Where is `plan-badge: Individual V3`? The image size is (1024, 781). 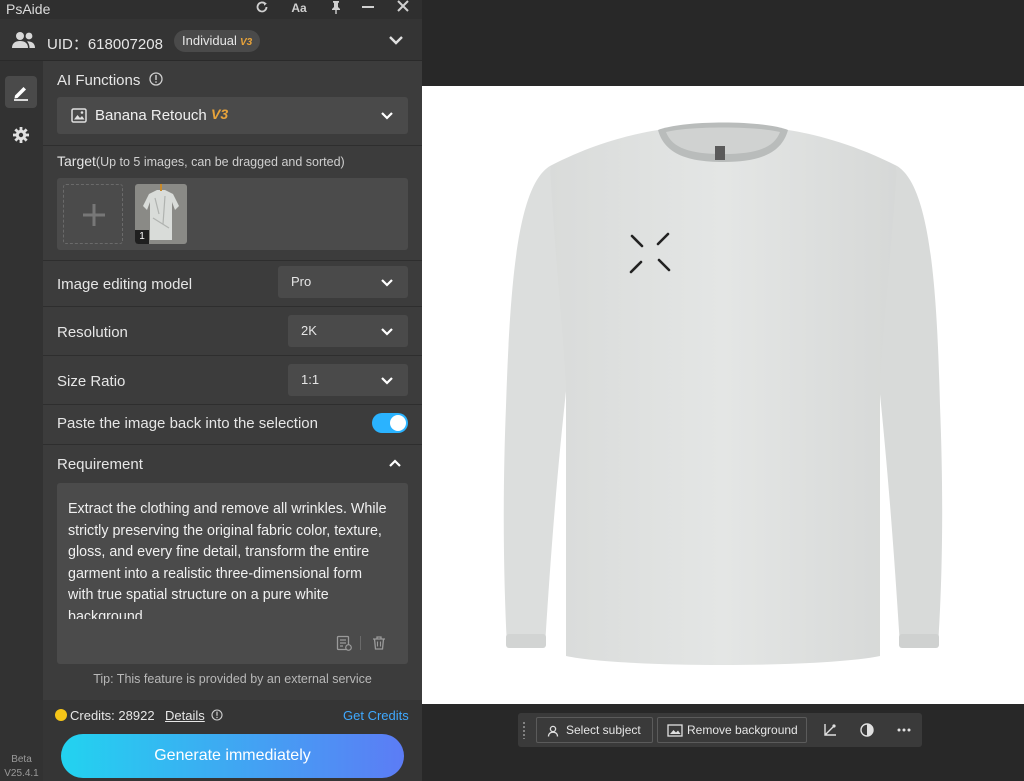 plan-badge: Individual V3 is located at coordinates (217, 41).